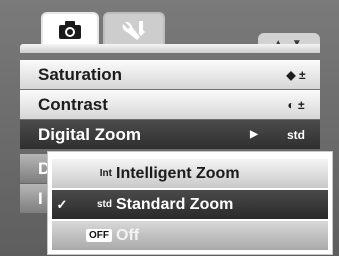  Describe the element at coordinates (170, 48) in the screenshot. I see `tab-underline` at that location.